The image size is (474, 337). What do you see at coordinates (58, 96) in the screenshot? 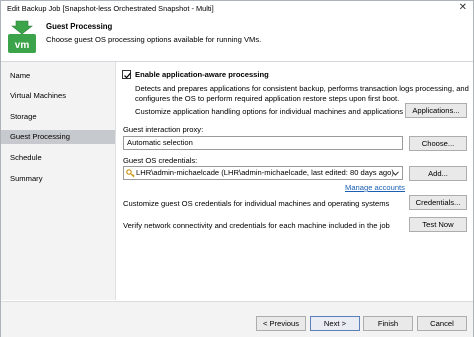
I see `sidebar-item-virtual-machines: Virtual Machines` at bounding box center [58, 96].